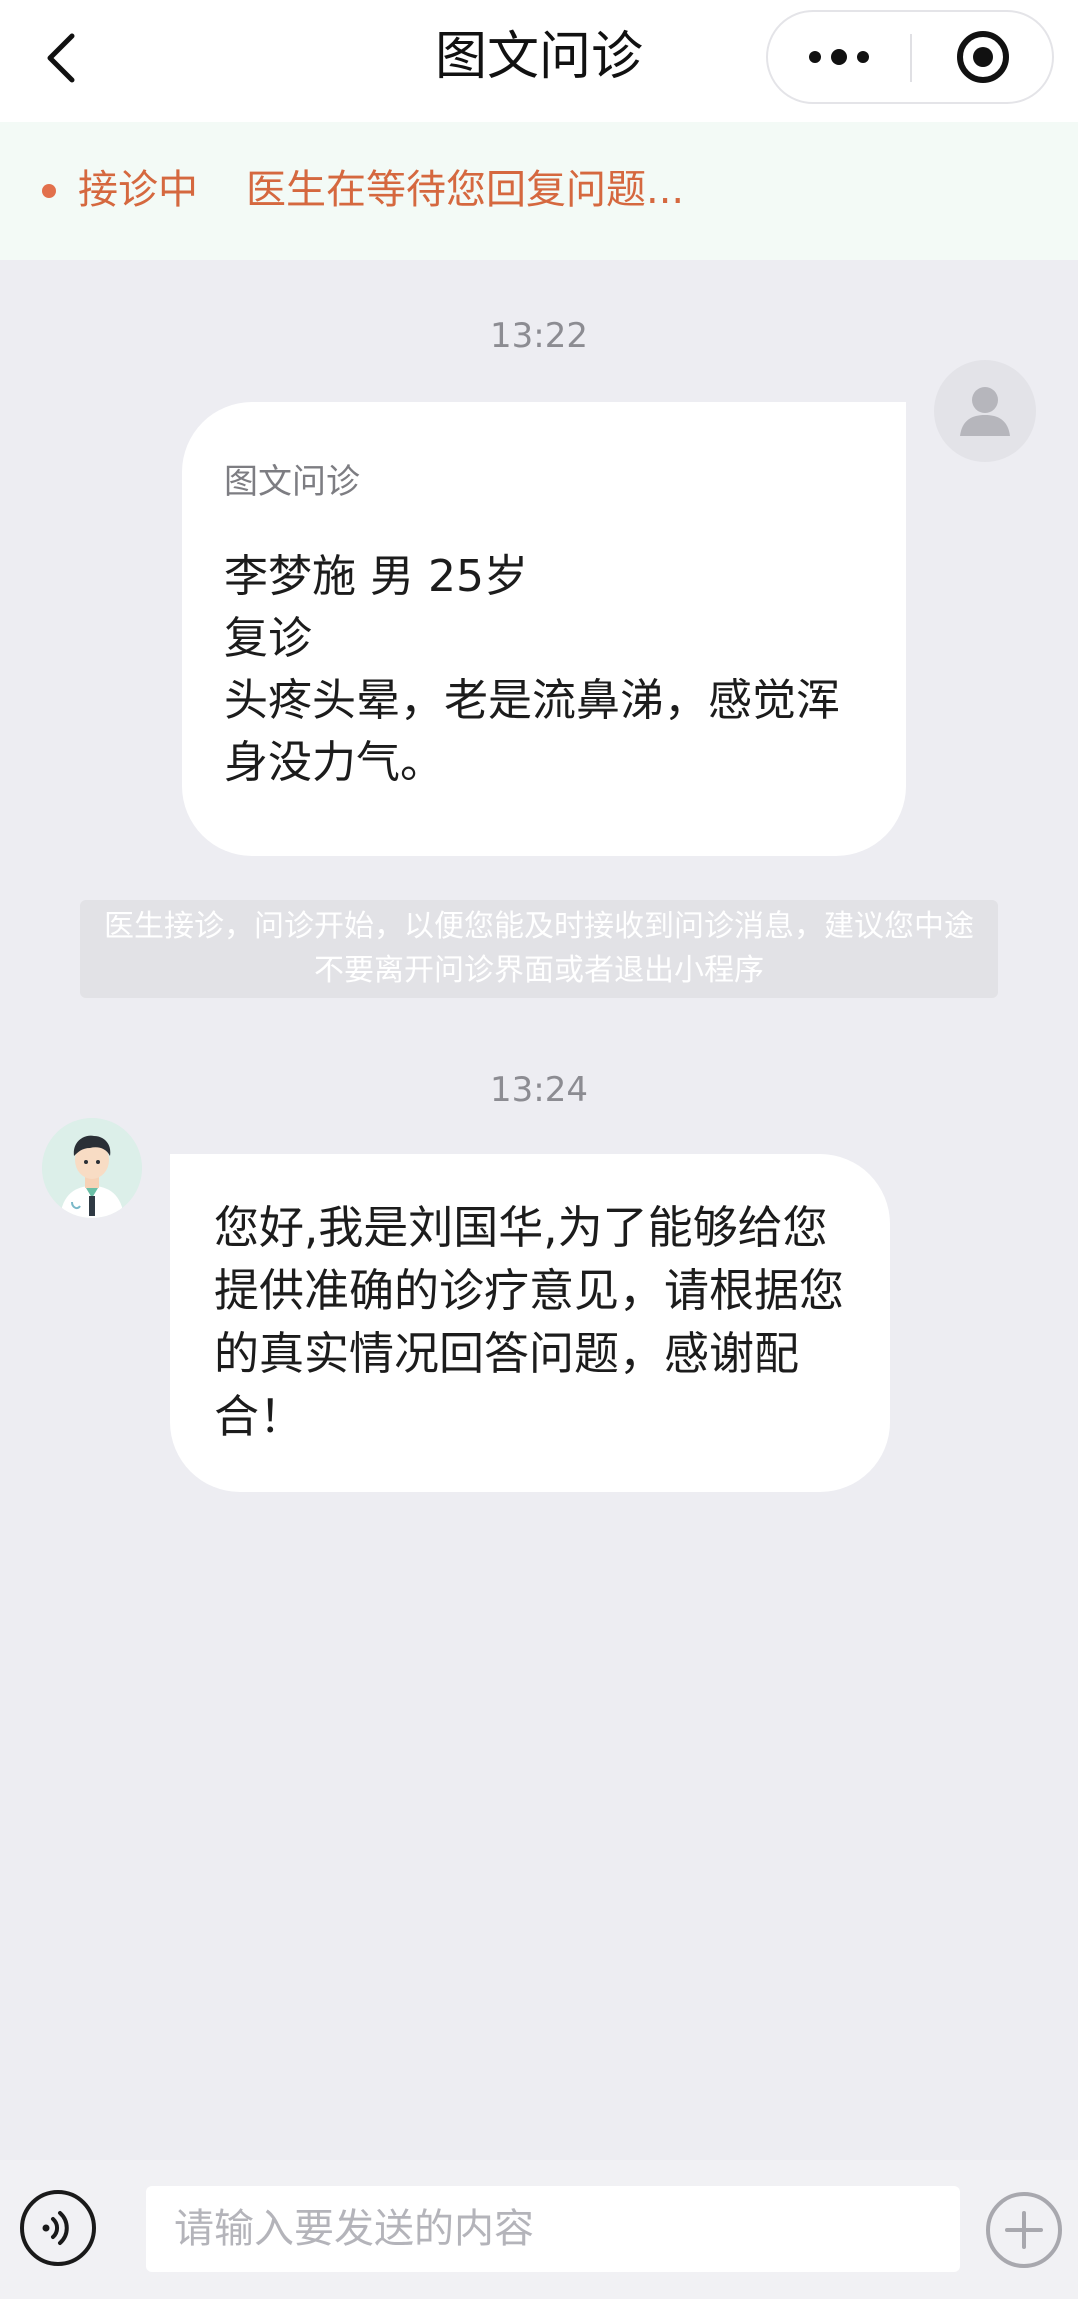  I want to click on close-mini-program-button, so click(983, 57).